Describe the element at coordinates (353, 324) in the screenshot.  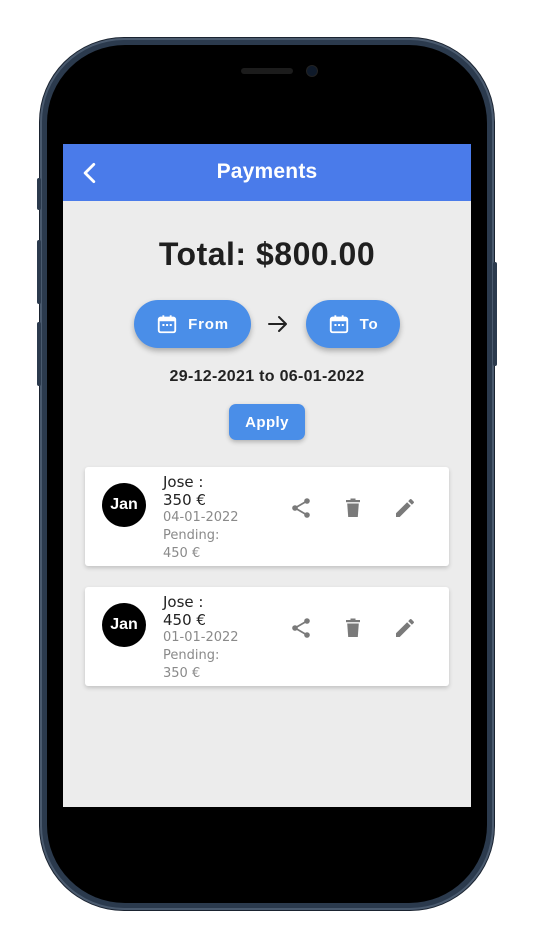
I see `to-date-button: To` at that location.